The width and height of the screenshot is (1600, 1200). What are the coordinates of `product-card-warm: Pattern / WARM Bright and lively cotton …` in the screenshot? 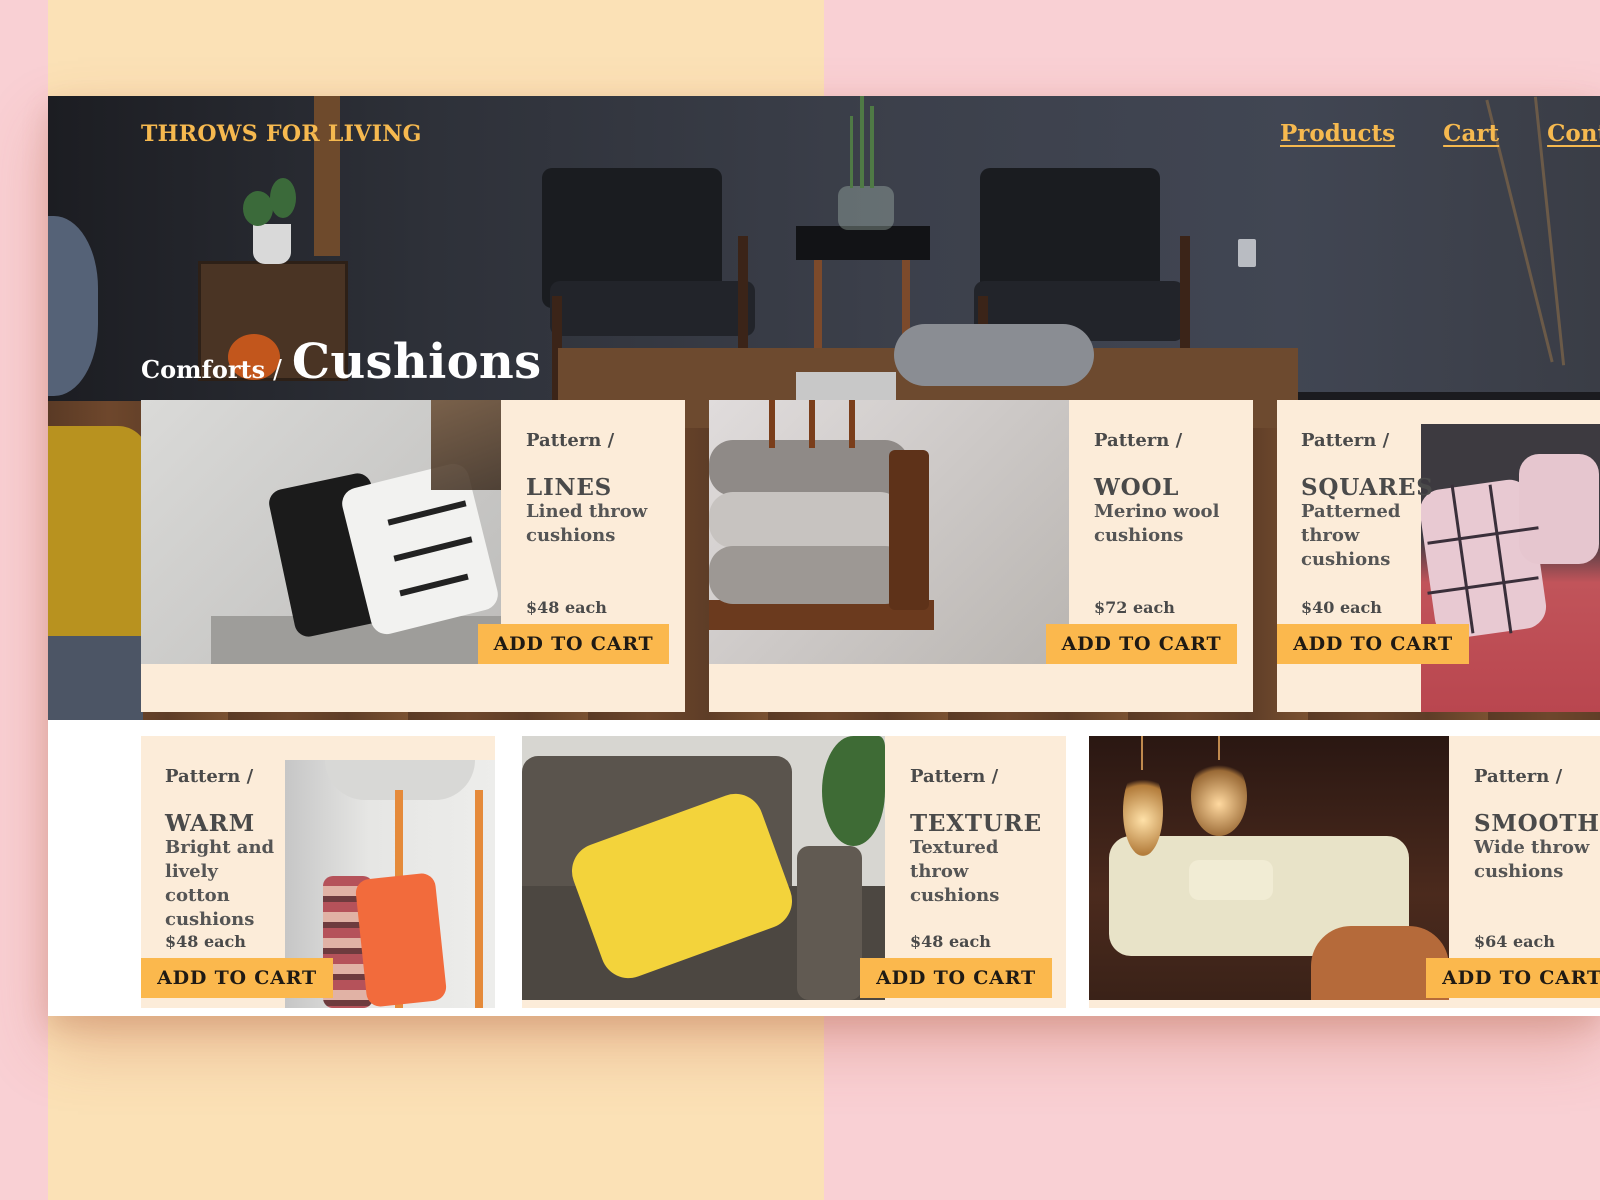 It's located at (318, 872).